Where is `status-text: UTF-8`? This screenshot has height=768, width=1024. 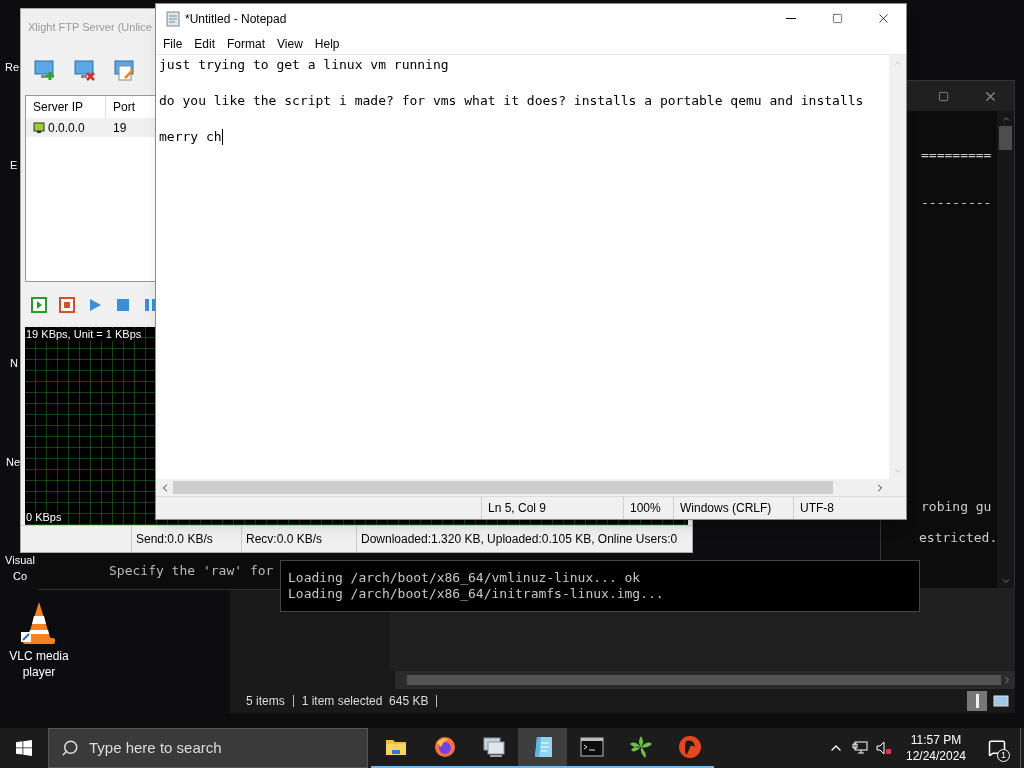 status-text: UTF-8 is located at coordinates (817, 508).